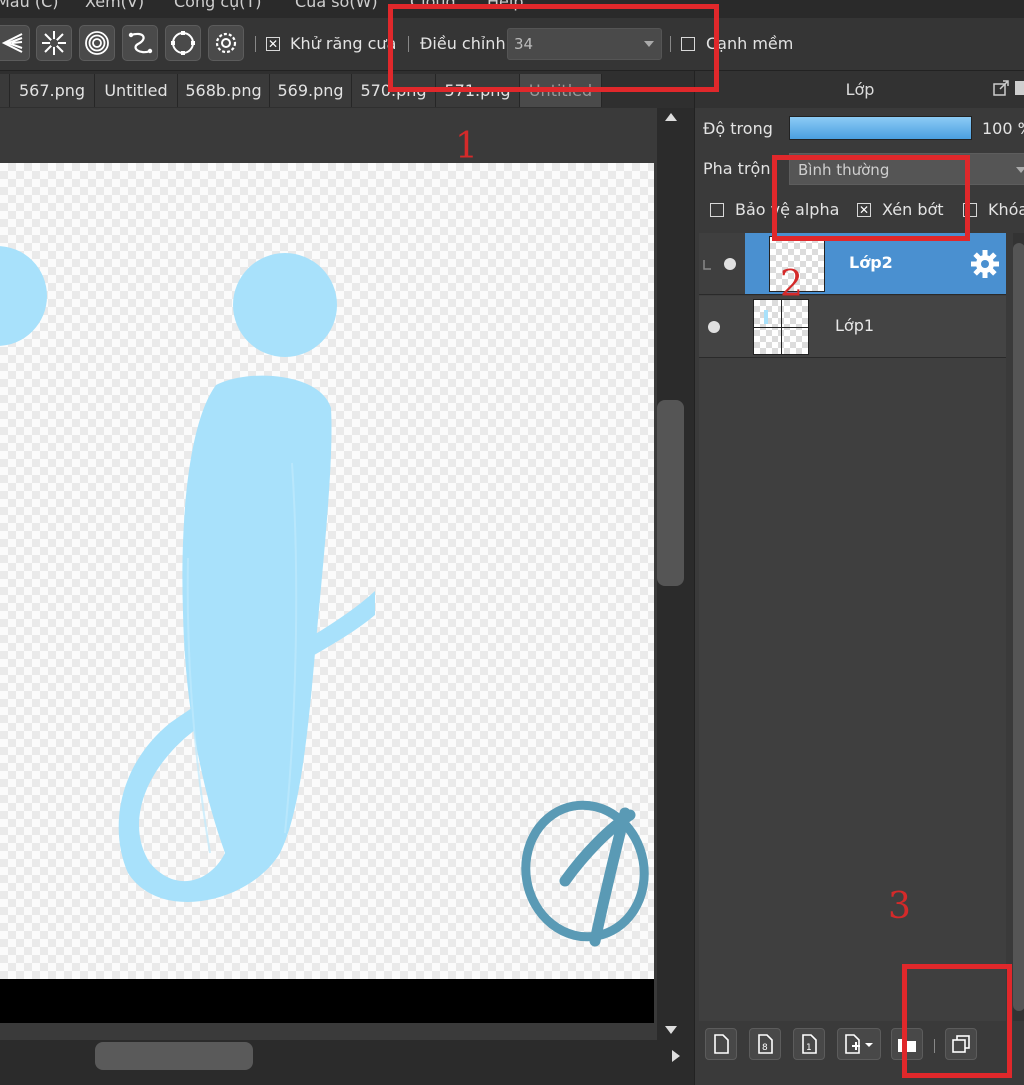  I want to click on tab-document: 567.png, so click(52, 90).